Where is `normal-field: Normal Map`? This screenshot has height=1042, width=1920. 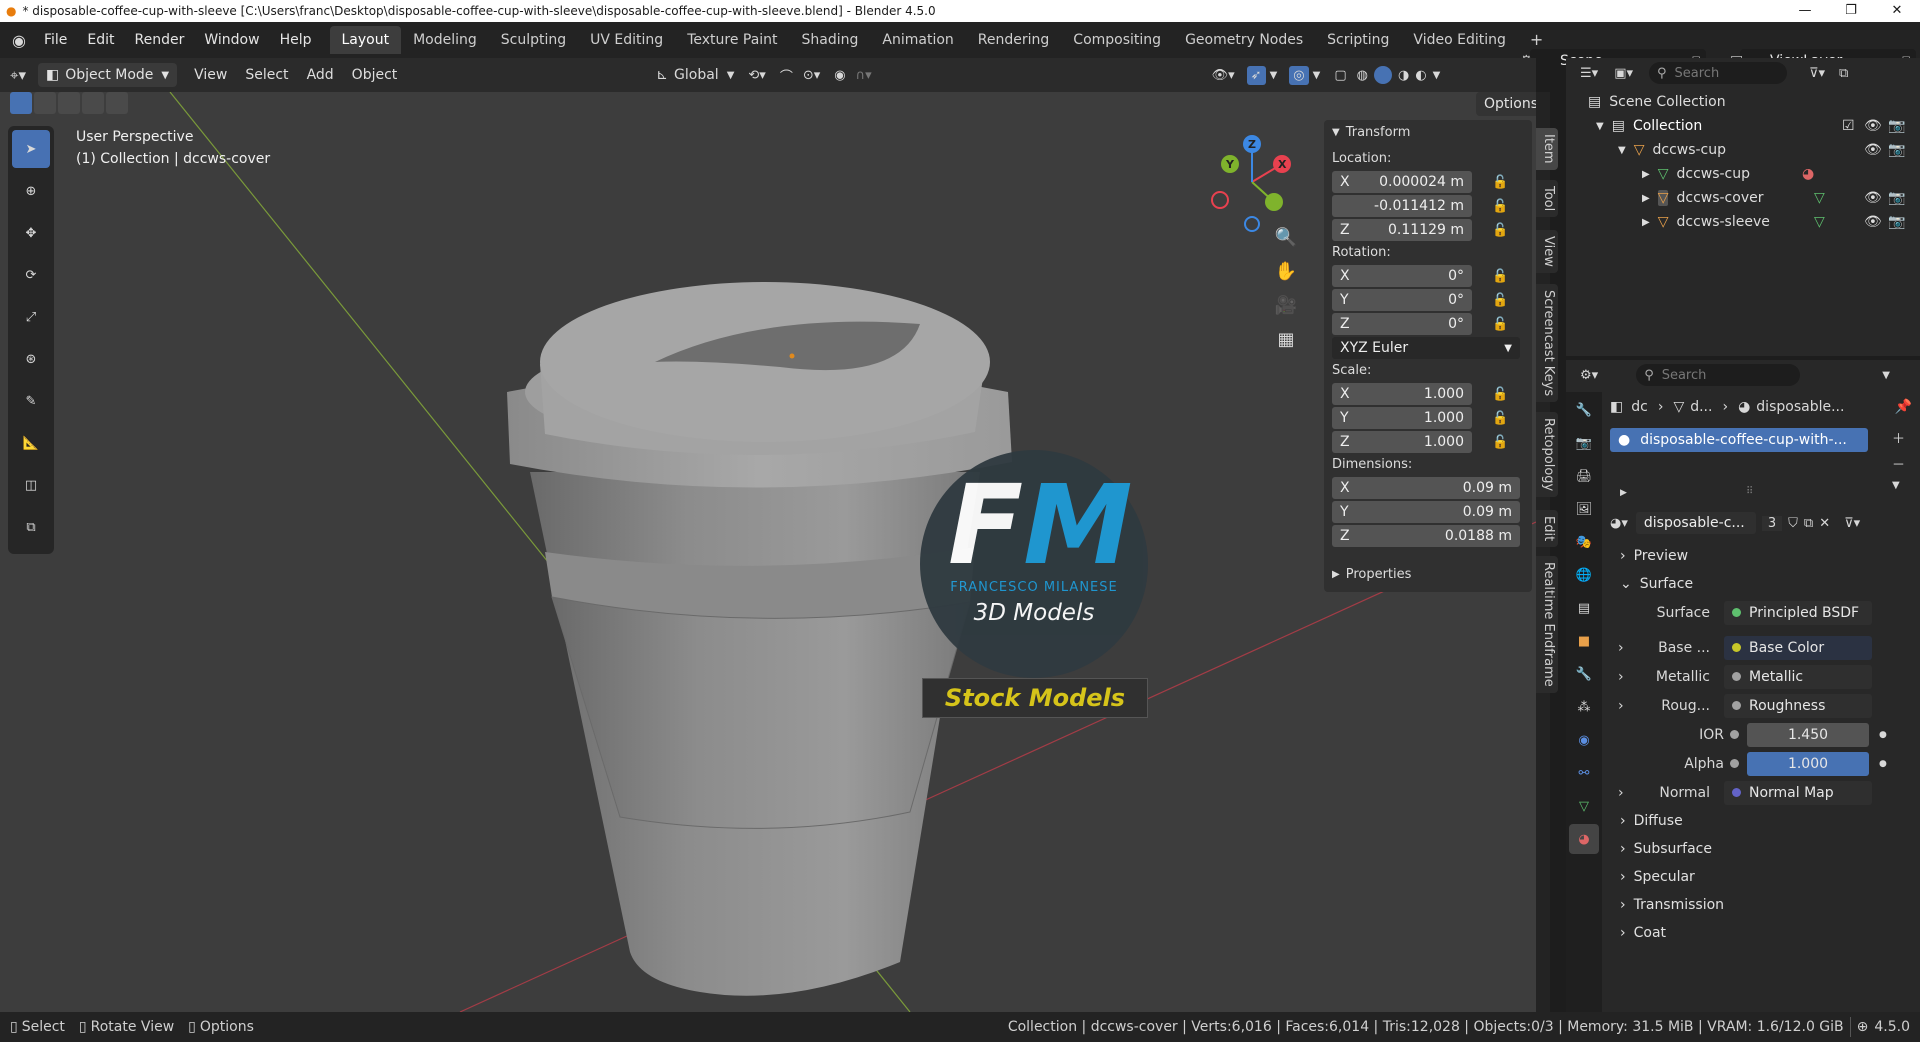
normal-field: Normal Map is located at coordinates (1798, 792).